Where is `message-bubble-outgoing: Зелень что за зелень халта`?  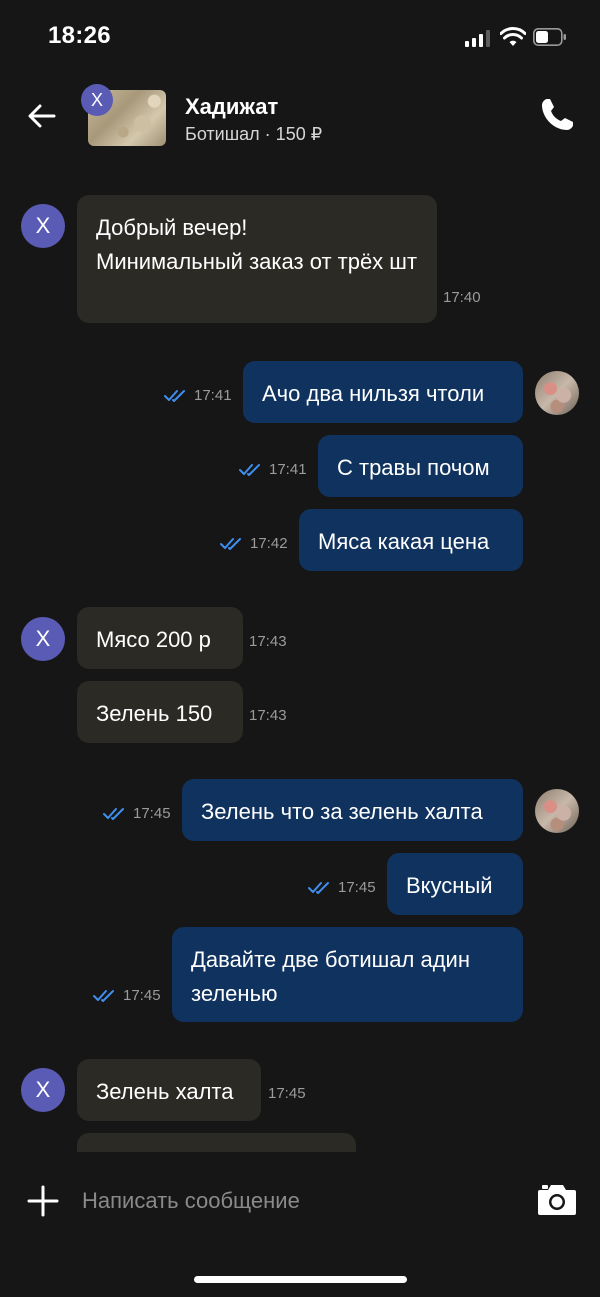 message-bubble-outgoing: Зелень что за зелень халта is located at coordinates (352, 810).